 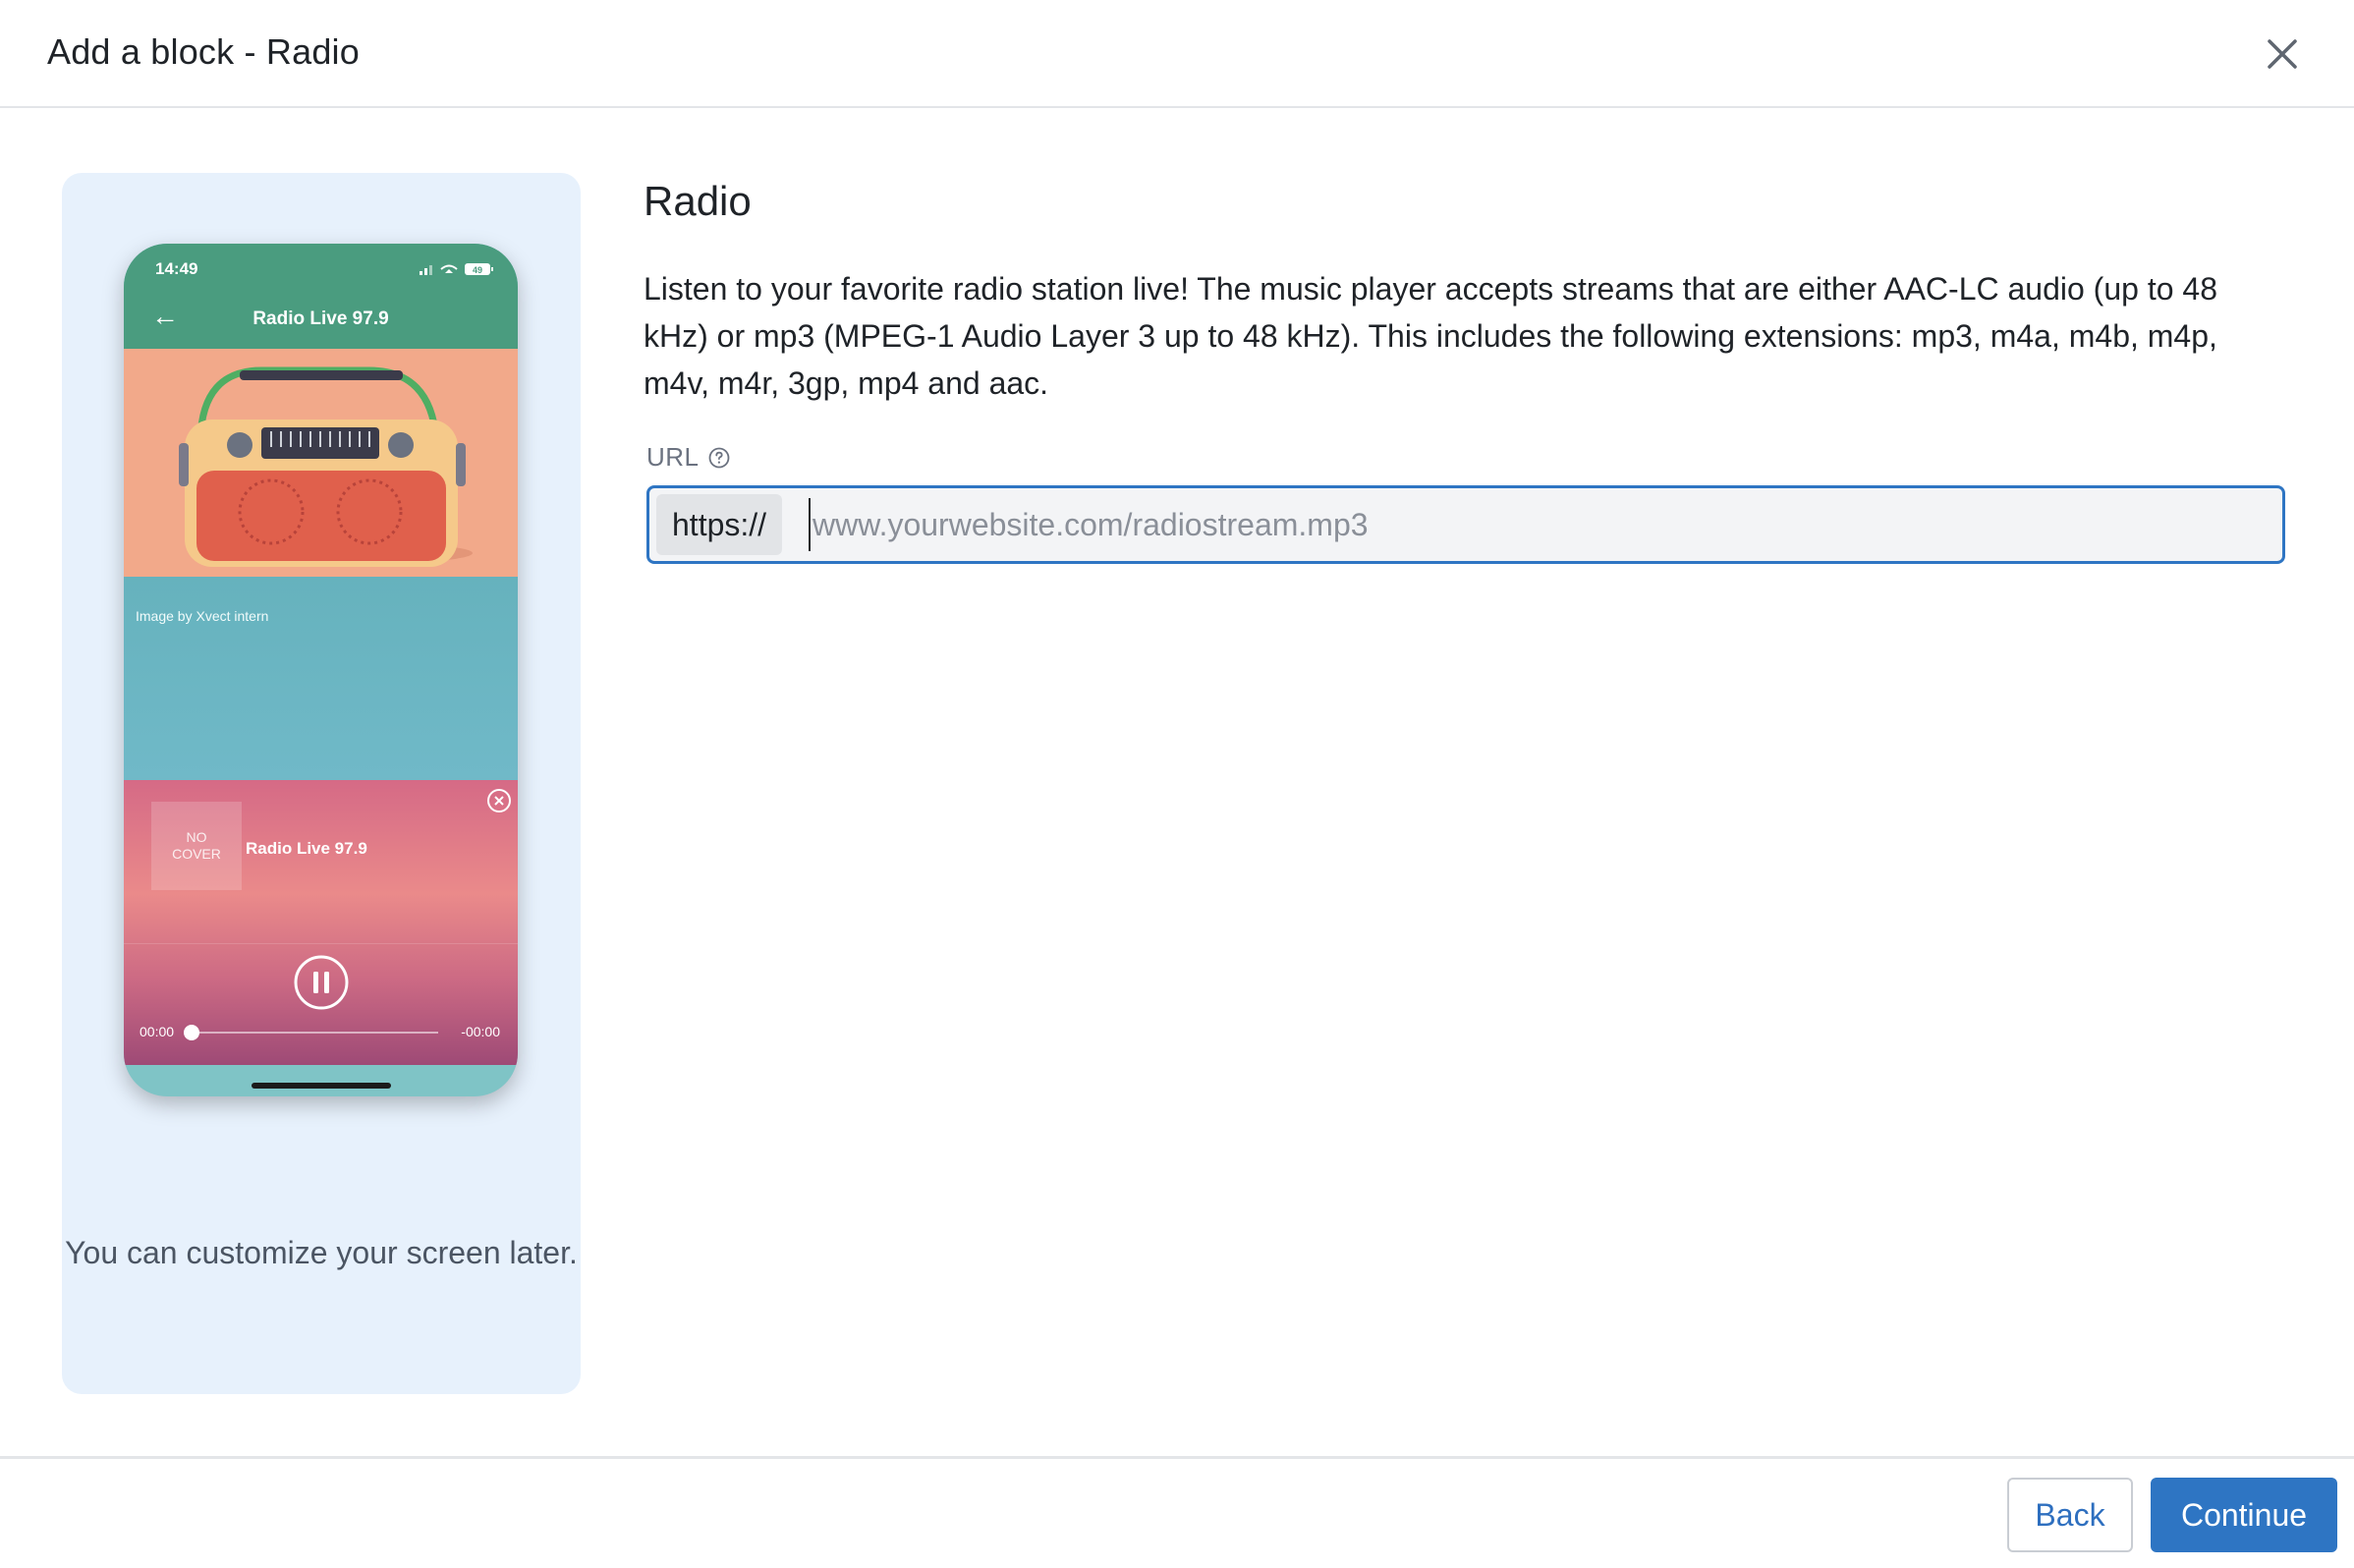 What do you see at coordinates (1177, 1512) in the screenshot?
I see `modal-footer: Back Continue` at bounding box center [1177, 1512].